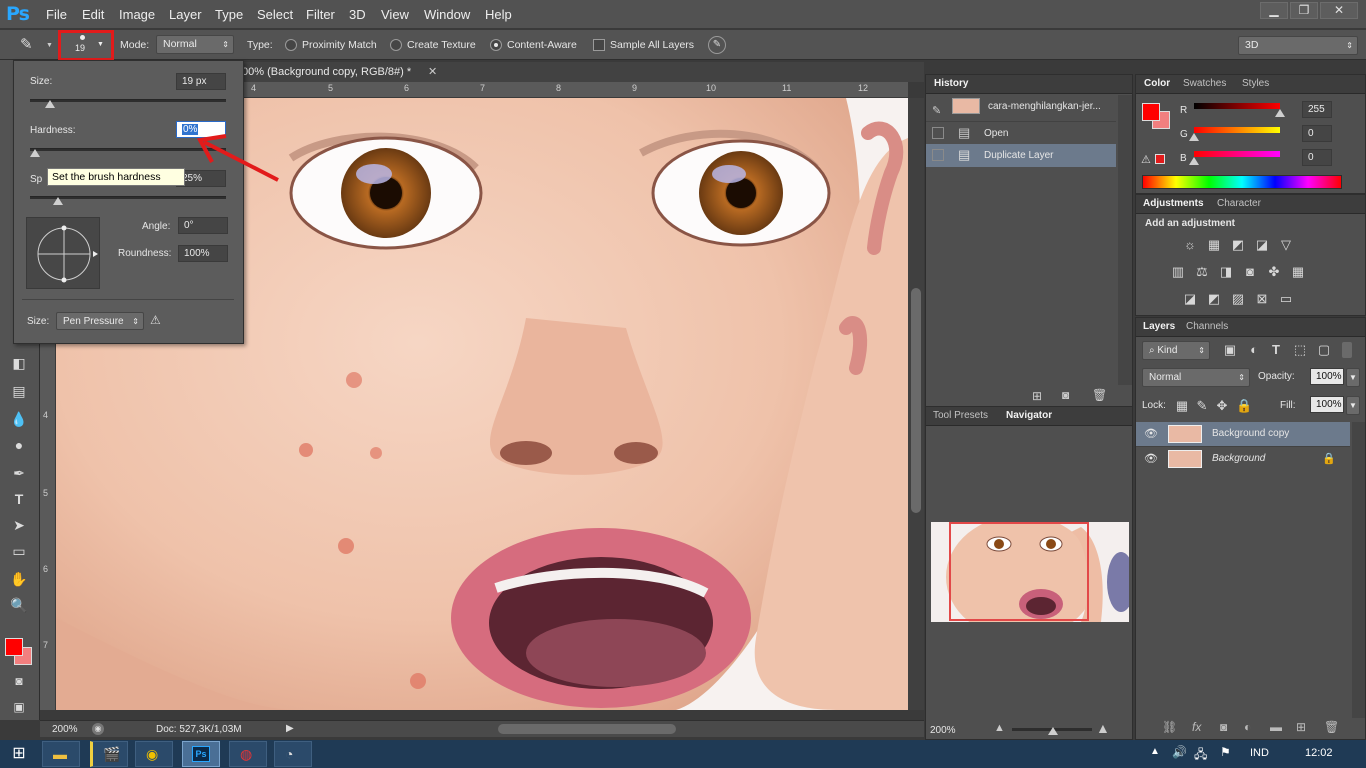 The image size is (1366, 768). What do you see at coordinates (1238, 299) in the screenshot?
I see `threshold-icon: ▨` at bounding box center [1238, 299].